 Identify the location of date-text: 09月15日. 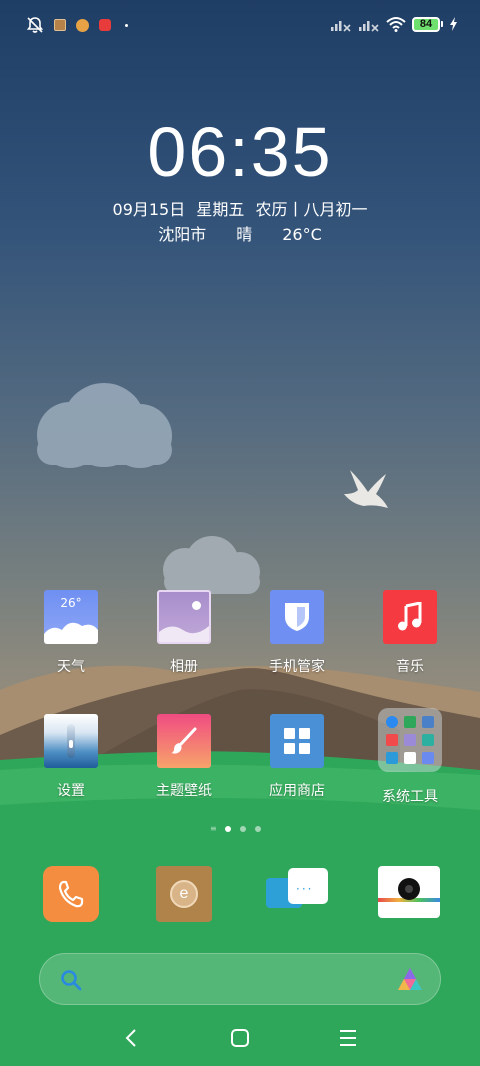
(149, 209).